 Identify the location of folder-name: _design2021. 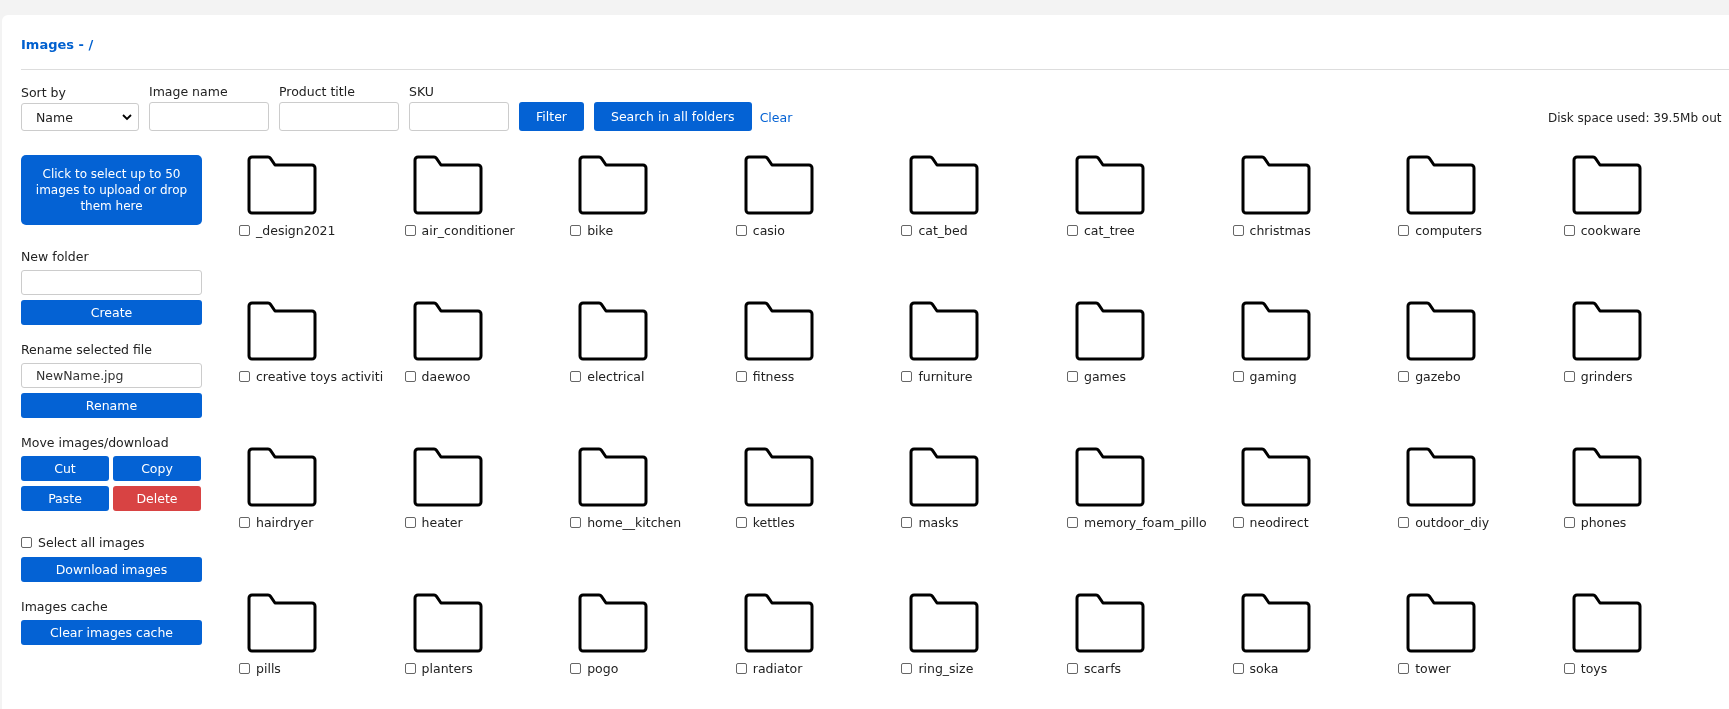
(296, 230).